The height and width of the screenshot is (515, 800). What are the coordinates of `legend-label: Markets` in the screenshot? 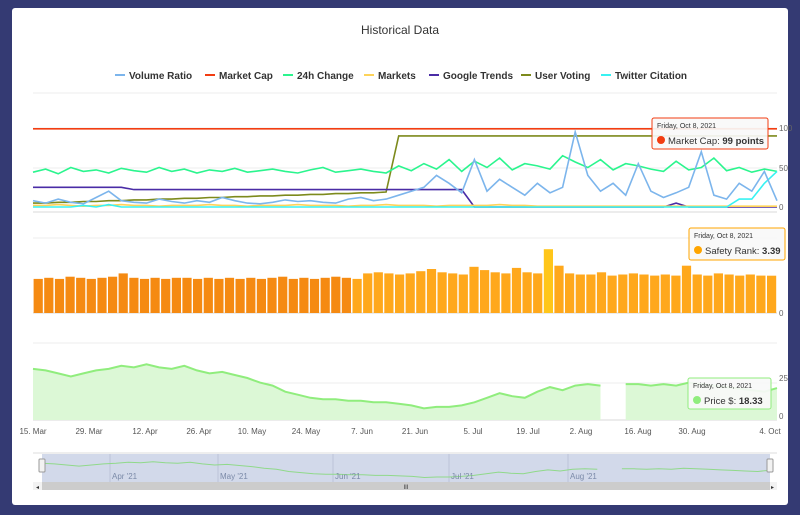 It's located at (397, 76).